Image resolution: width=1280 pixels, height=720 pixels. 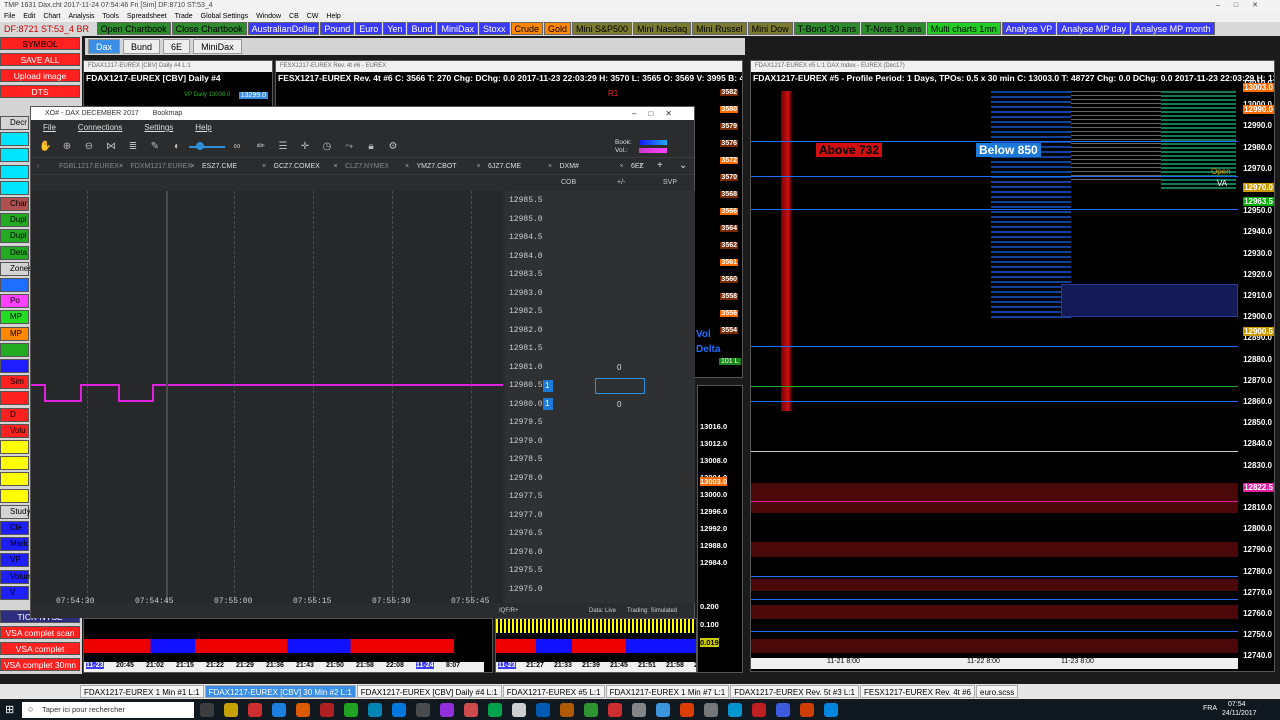 What do you see at coordinates (158, 127) in the screenshot?
I see `bookmap-menu-settings: Settings` at bounding box center [158, 127].